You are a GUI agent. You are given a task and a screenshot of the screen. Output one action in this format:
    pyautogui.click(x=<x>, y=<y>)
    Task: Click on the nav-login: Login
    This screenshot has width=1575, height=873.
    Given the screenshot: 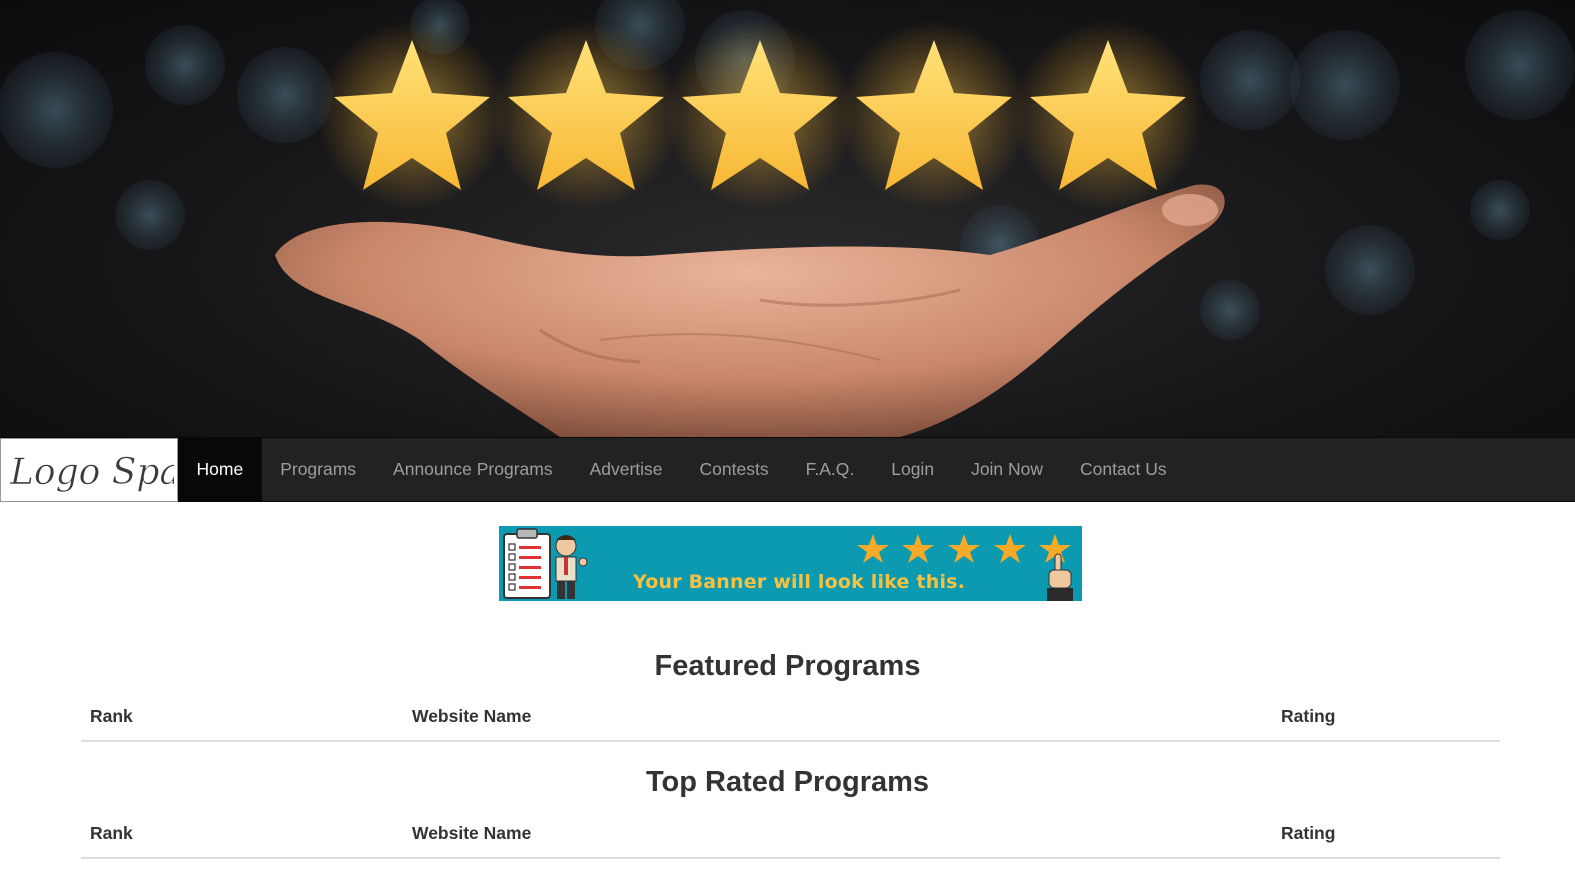 What is the action you would take?
    pyautogui.click(x=913, y=469)
    